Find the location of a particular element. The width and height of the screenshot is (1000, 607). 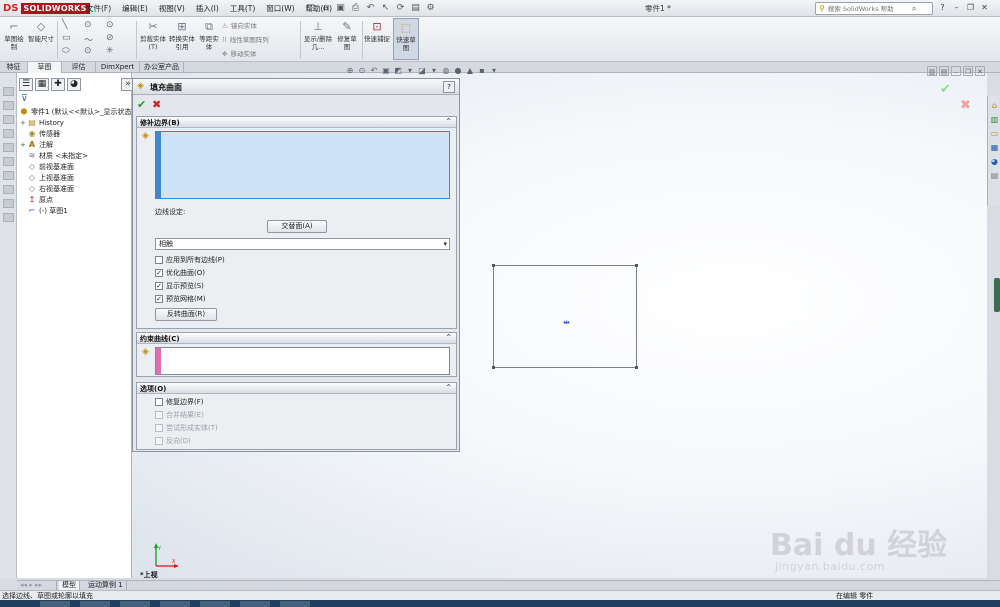

help-button: ? is located at coordinates (449, 87).